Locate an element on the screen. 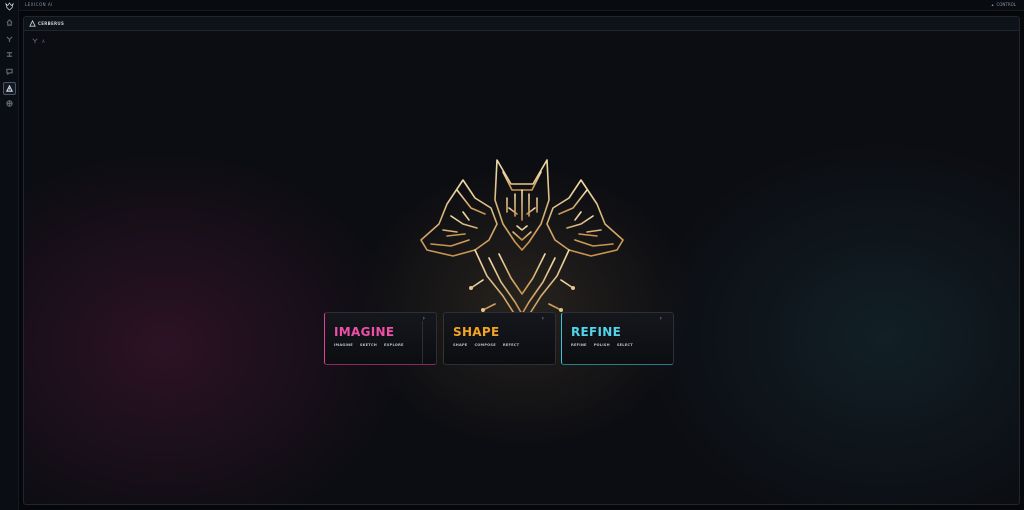 This screenshot has width=1024, height=510. cerberus-logo-icon is located at coordinates (9, 6).